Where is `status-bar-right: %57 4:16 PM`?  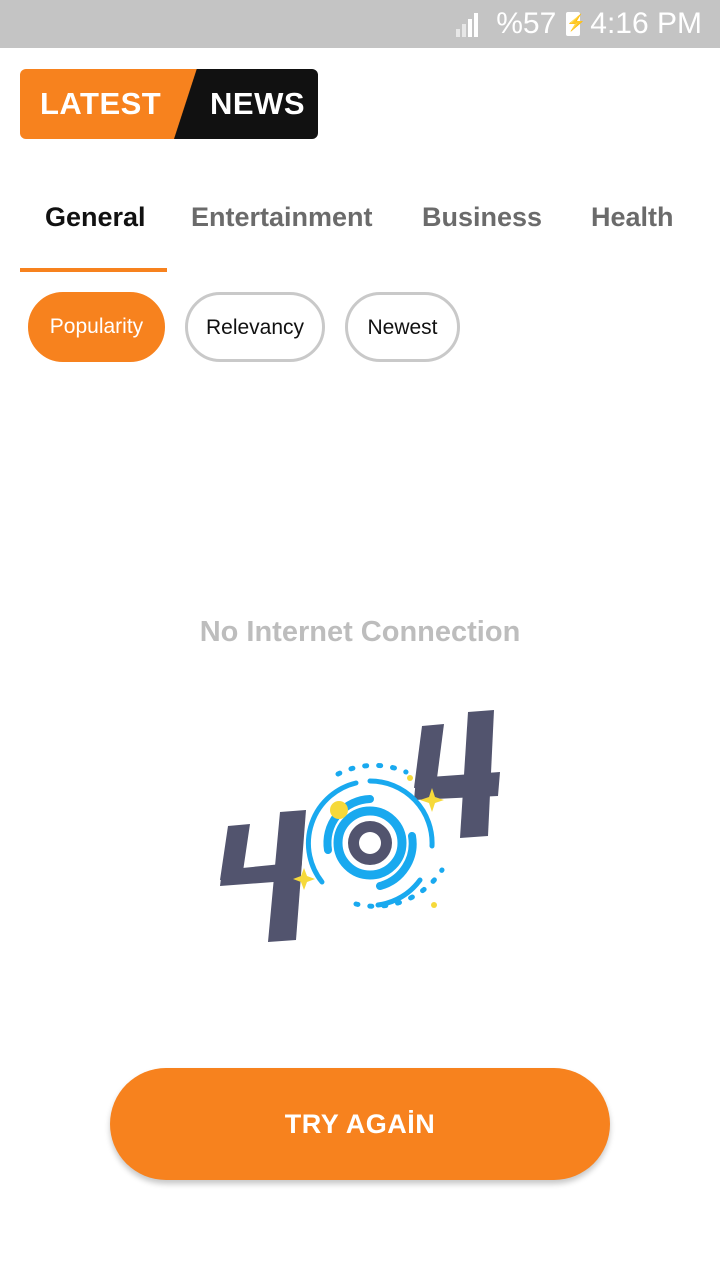 status-bar-right: %57 4:16 PM is located at coordinates (579, 24).